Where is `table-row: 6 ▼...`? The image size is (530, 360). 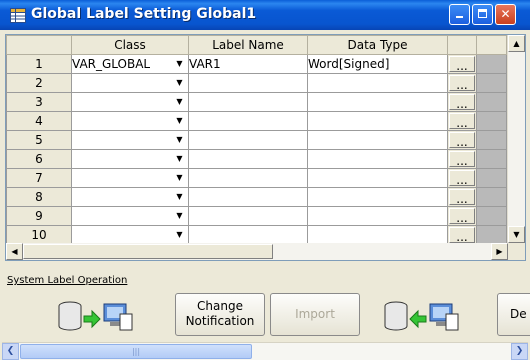 table-row: 6 ▼... is located at coordinates (256, 159).